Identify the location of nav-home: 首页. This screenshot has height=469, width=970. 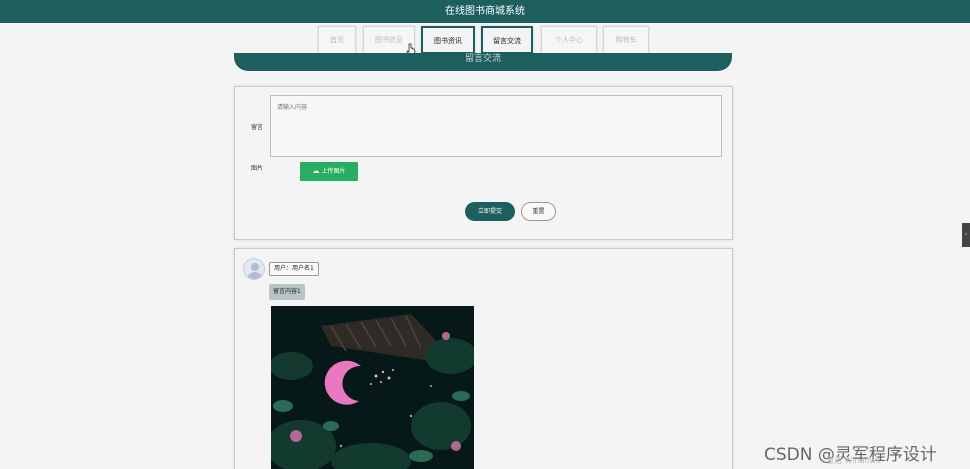
(337, 40).